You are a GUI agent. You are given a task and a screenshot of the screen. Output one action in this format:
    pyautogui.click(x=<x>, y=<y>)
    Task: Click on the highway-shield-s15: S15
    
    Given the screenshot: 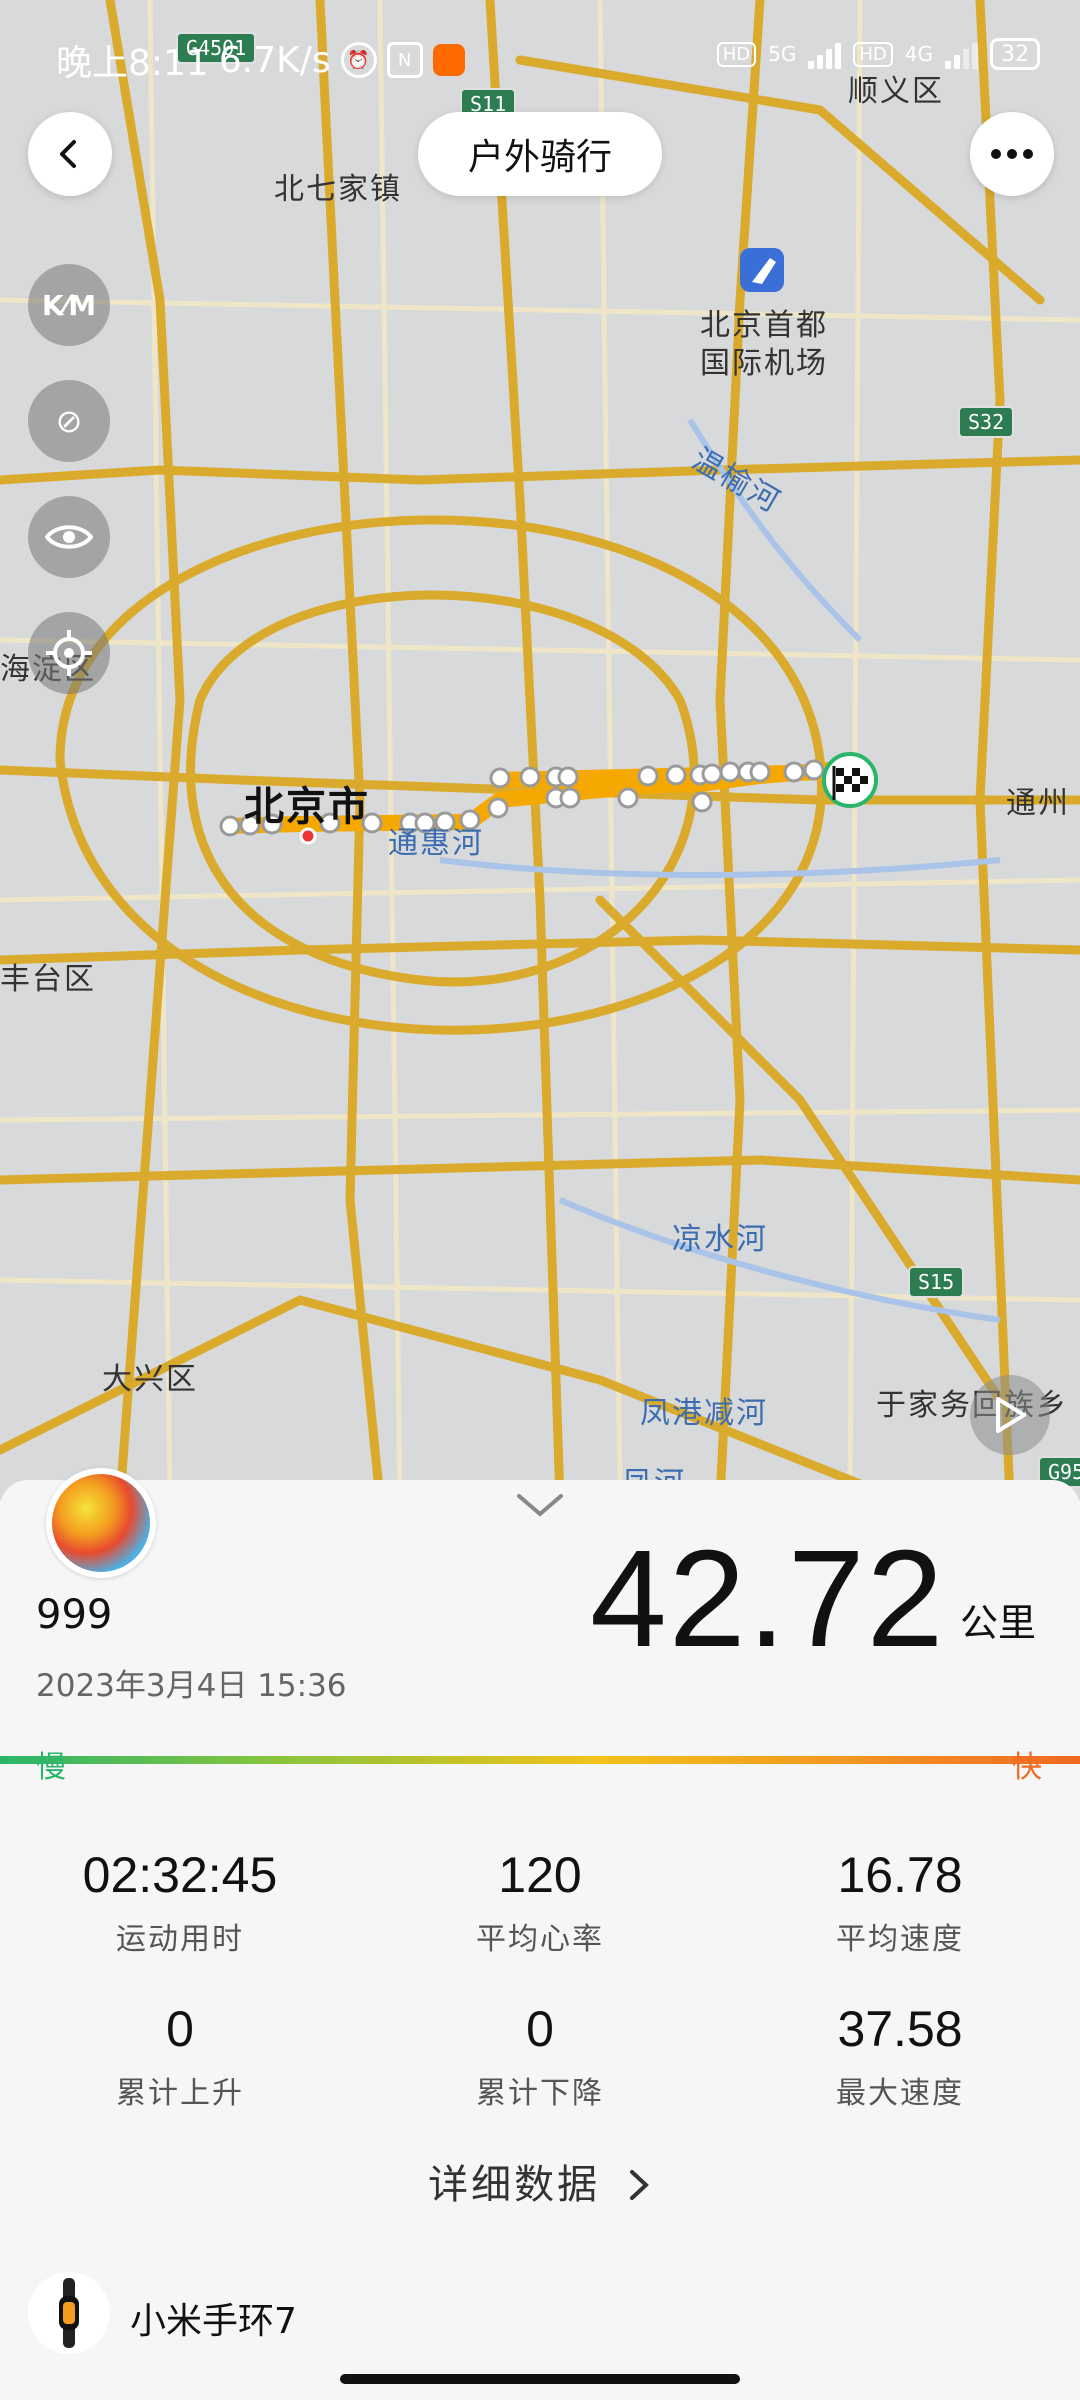 What is the action you would take?
    pyautogui.click(x=936, y=1282)
    